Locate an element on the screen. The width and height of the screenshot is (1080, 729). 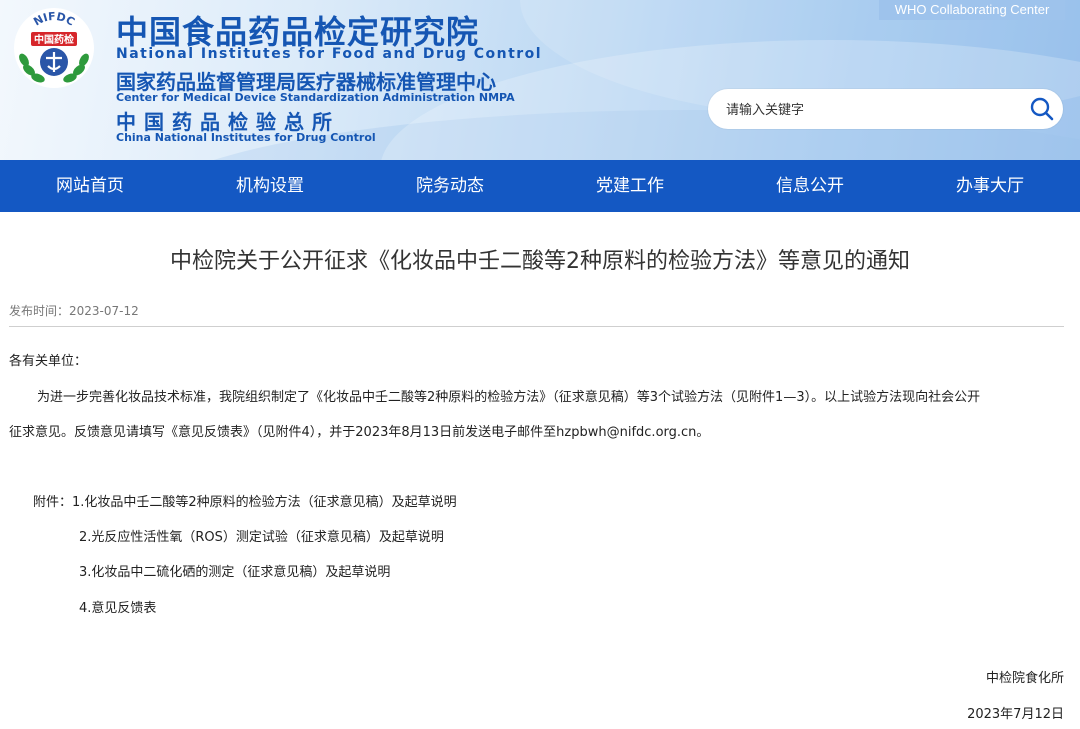
attachment-item: 2.光反应性活性氧（ROS）测定试验（征求意见稿）及起草说明 is located at coordinates (261, 535).